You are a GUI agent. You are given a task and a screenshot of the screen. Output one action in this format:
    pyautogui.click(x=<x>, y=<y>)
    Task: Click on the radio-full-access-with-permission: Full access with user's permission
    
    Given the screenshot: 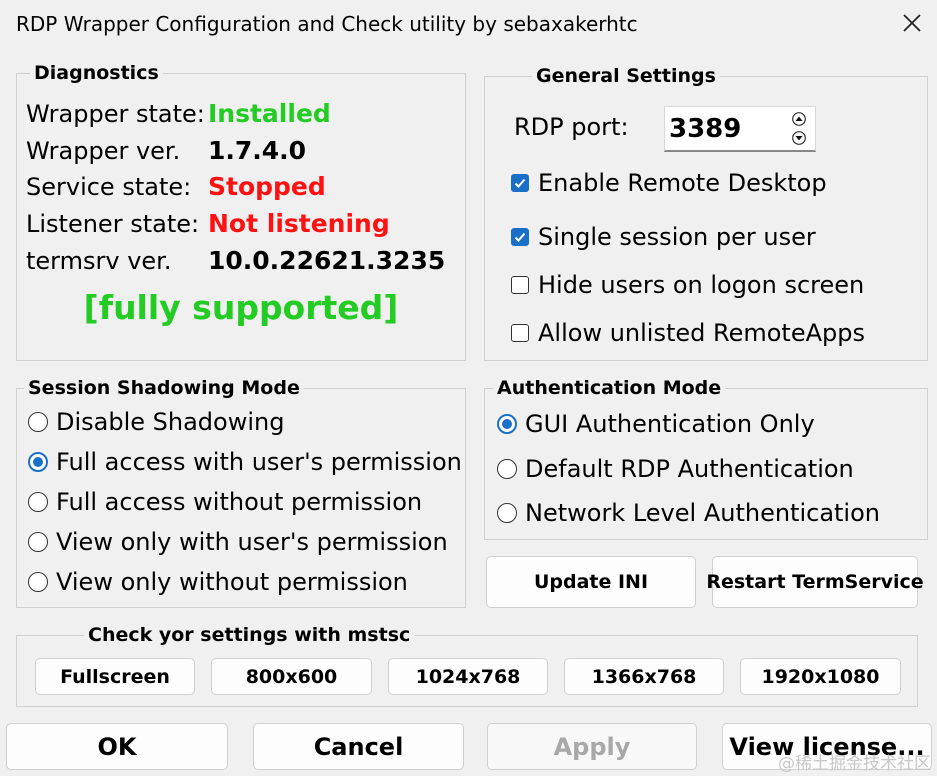 What is the action you would take?
    pyautogui.click(x=245, y=462)
    